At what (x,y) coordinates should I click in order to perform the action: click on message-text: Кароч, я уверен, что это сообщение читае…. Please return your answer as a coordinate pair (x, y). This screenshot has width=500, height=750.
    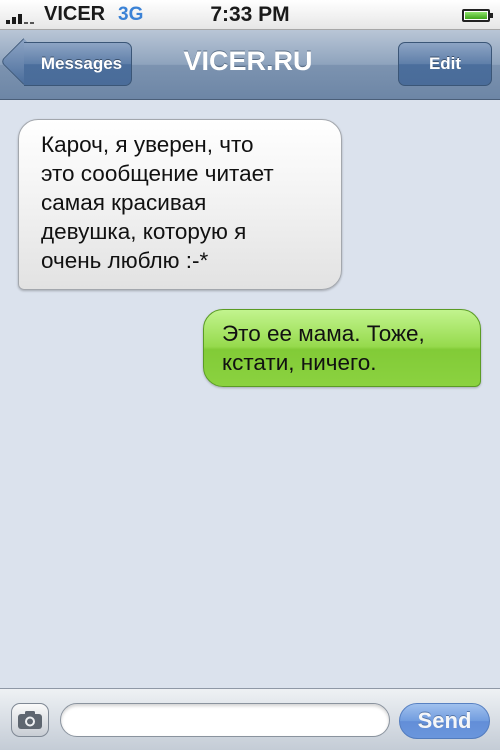
    Looking at the image, I should click on (157, 202).